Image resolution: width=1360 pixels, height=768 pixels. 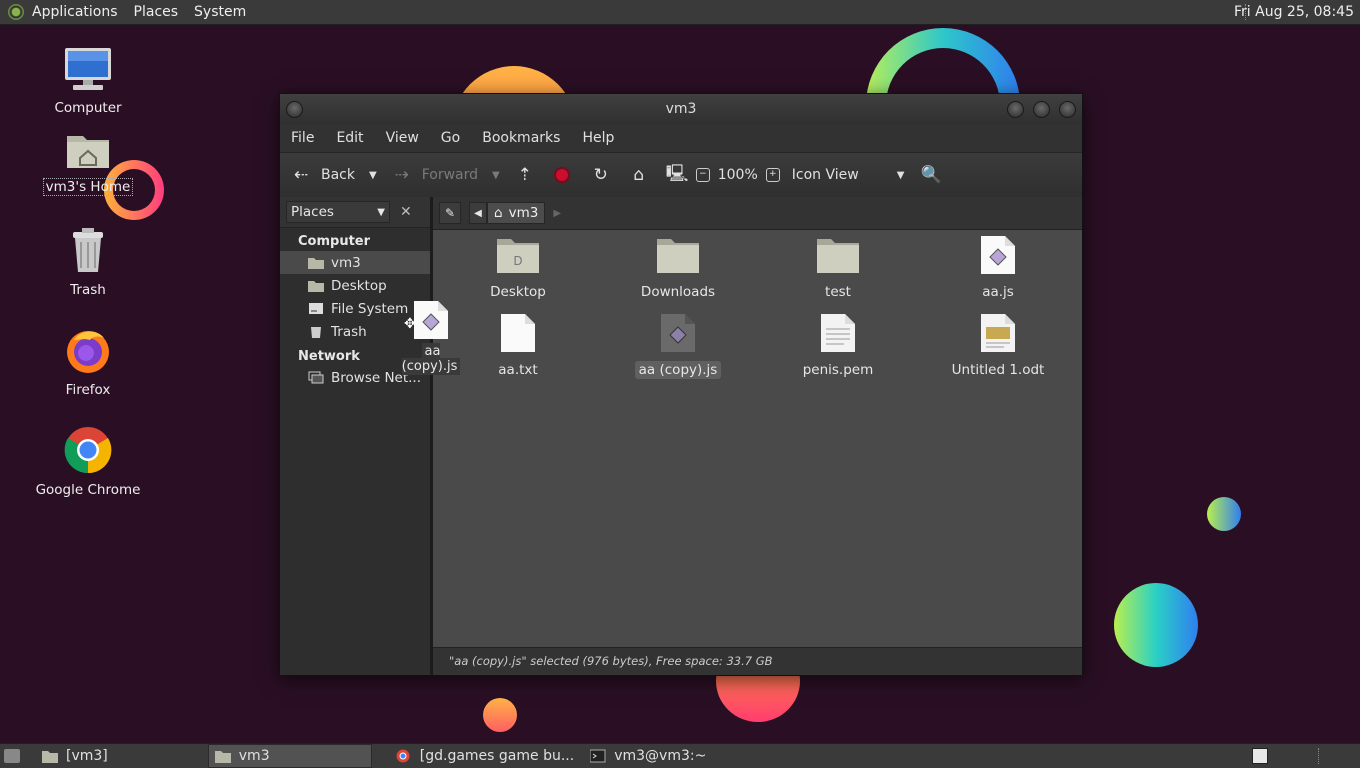 I want to click on zoom-out-button: −, so click(x=702, y=175).